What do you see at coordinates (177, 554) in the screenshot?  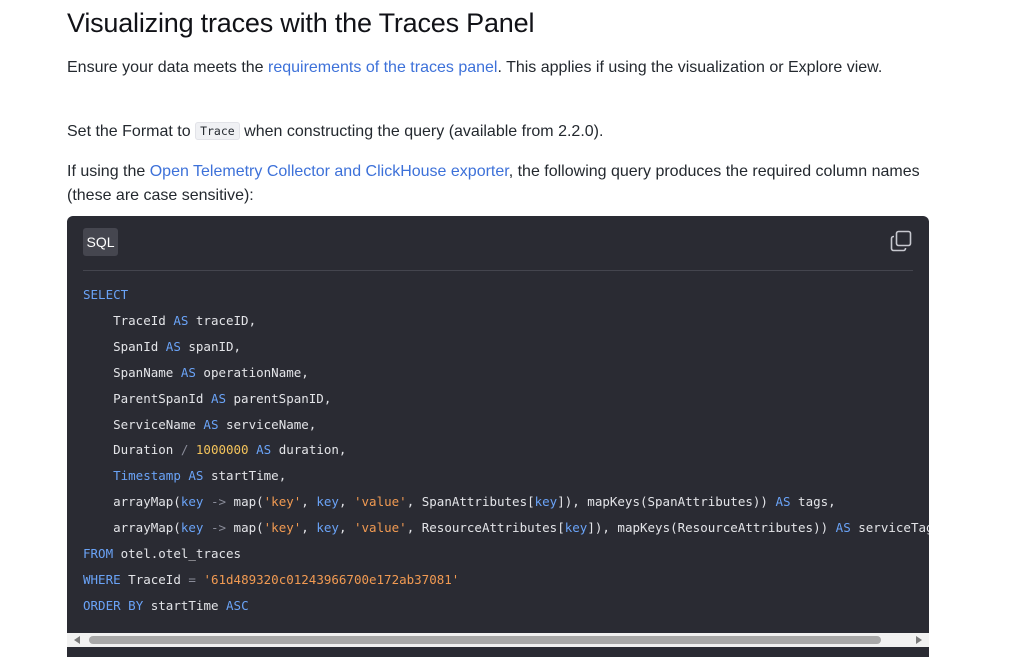 I see `code-token: otel.otel_traces` at bounding box center [177, 554].